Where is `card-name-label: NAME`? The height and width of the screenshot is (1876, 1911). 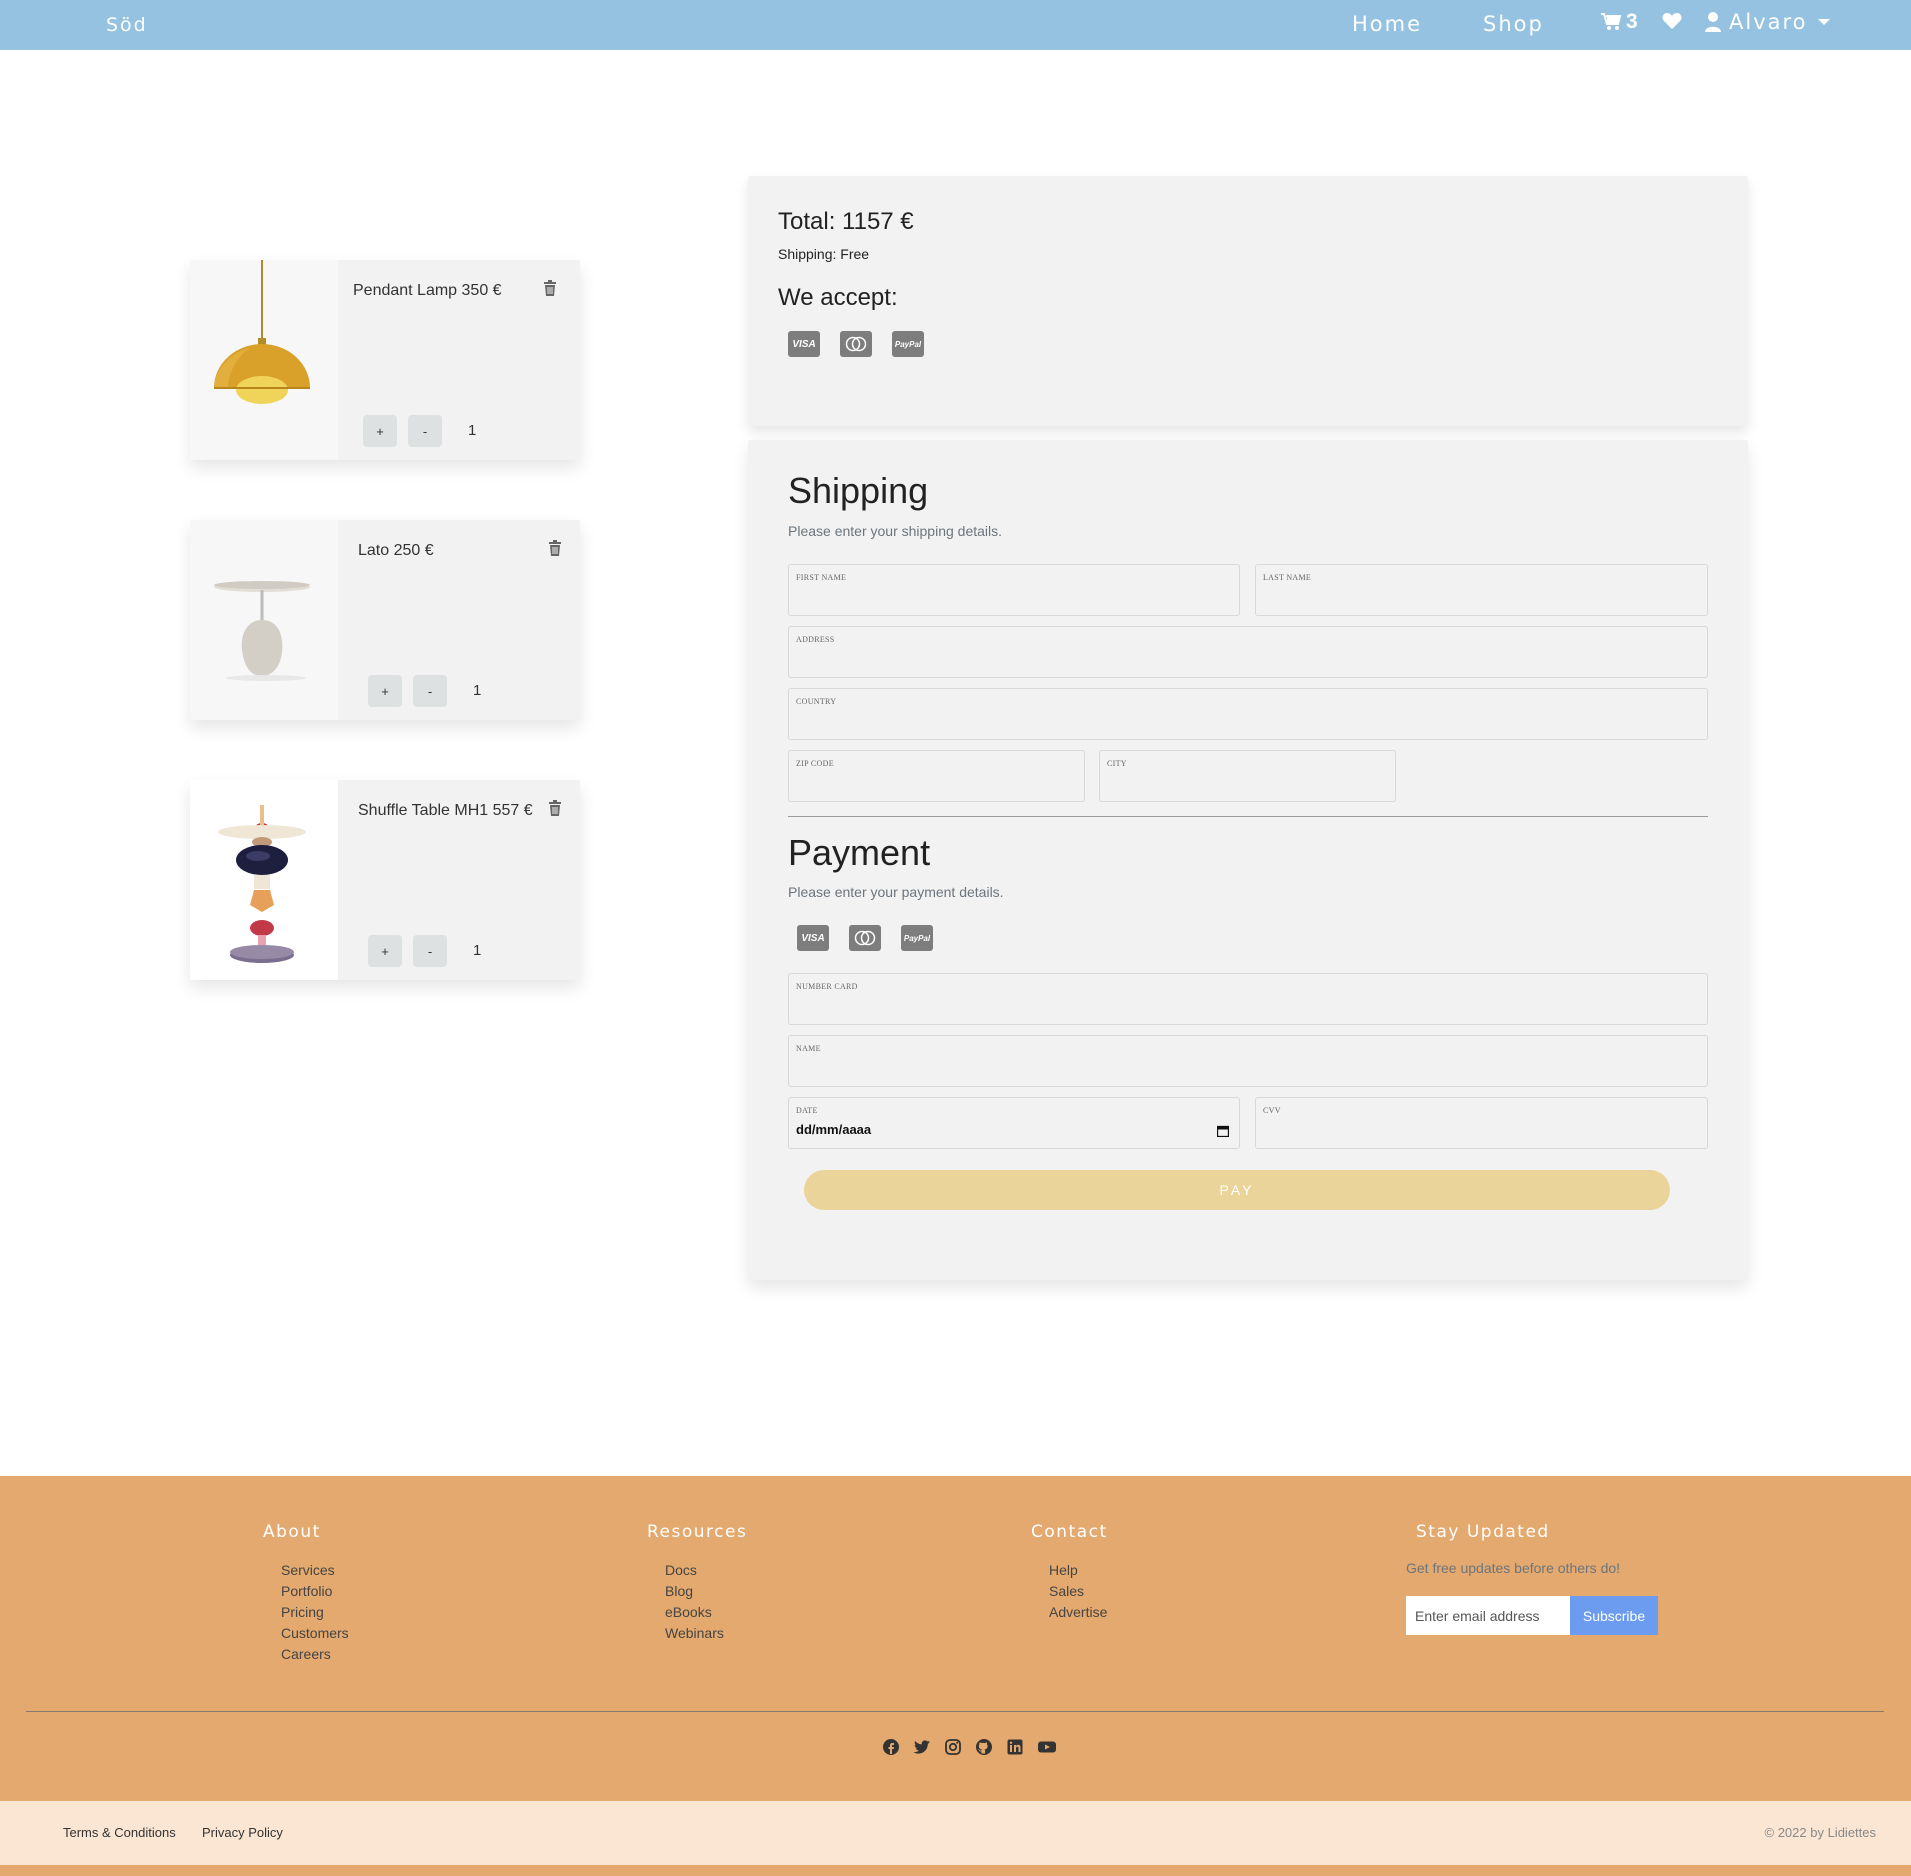 card-name-label: NAME is located at coordinates (808, 1048).